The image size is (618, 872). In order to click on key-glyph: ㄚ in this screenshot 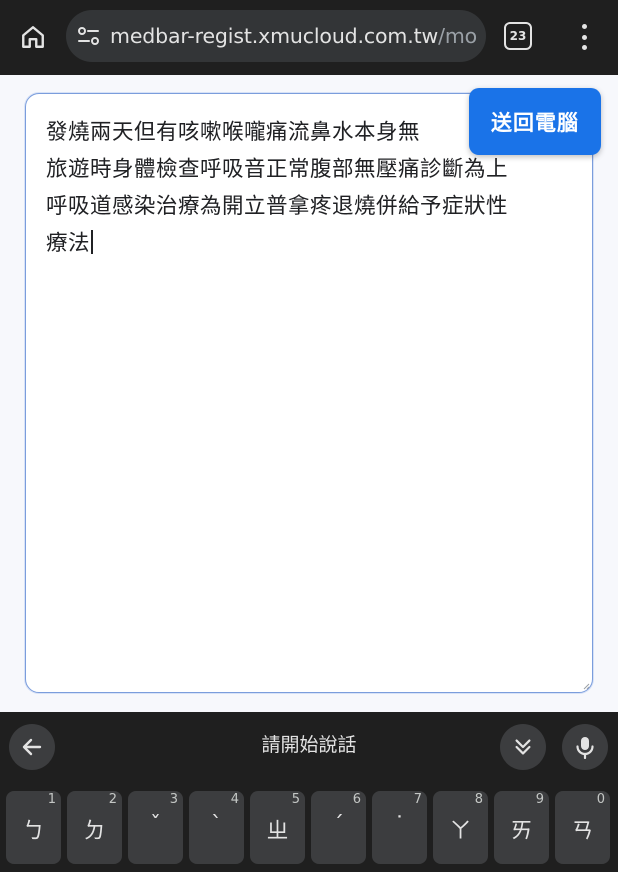, I will do `click(460, 831)`.